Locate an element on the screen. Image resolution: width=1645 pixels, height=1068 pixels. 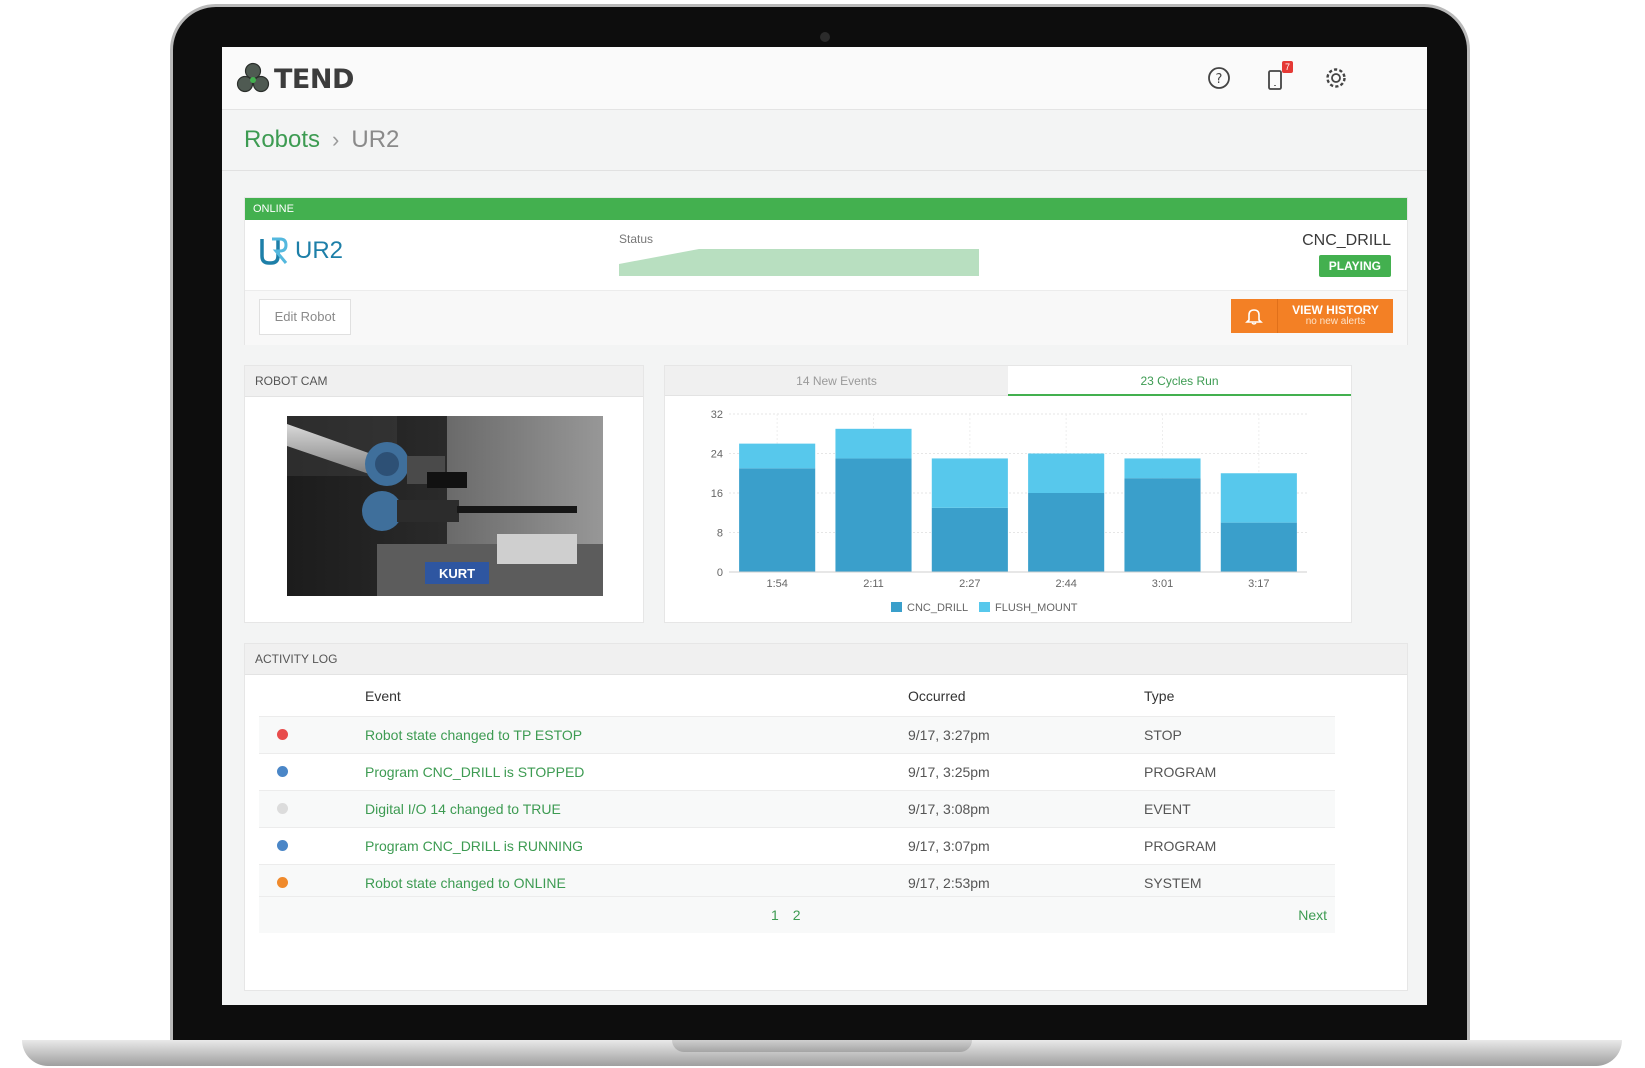
page-link-1: 1 is located at coordinates (775, 915).